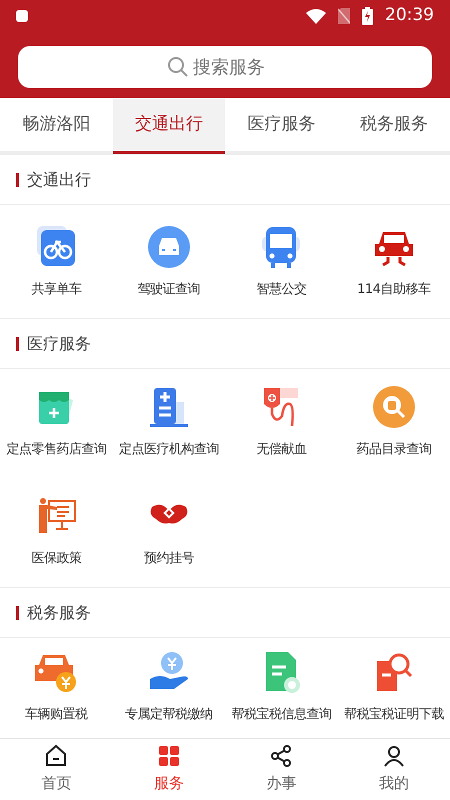  Describe the element at coordinates (56, 687) in the screenshot. I see `service-item: 车辆购置税` at that location.